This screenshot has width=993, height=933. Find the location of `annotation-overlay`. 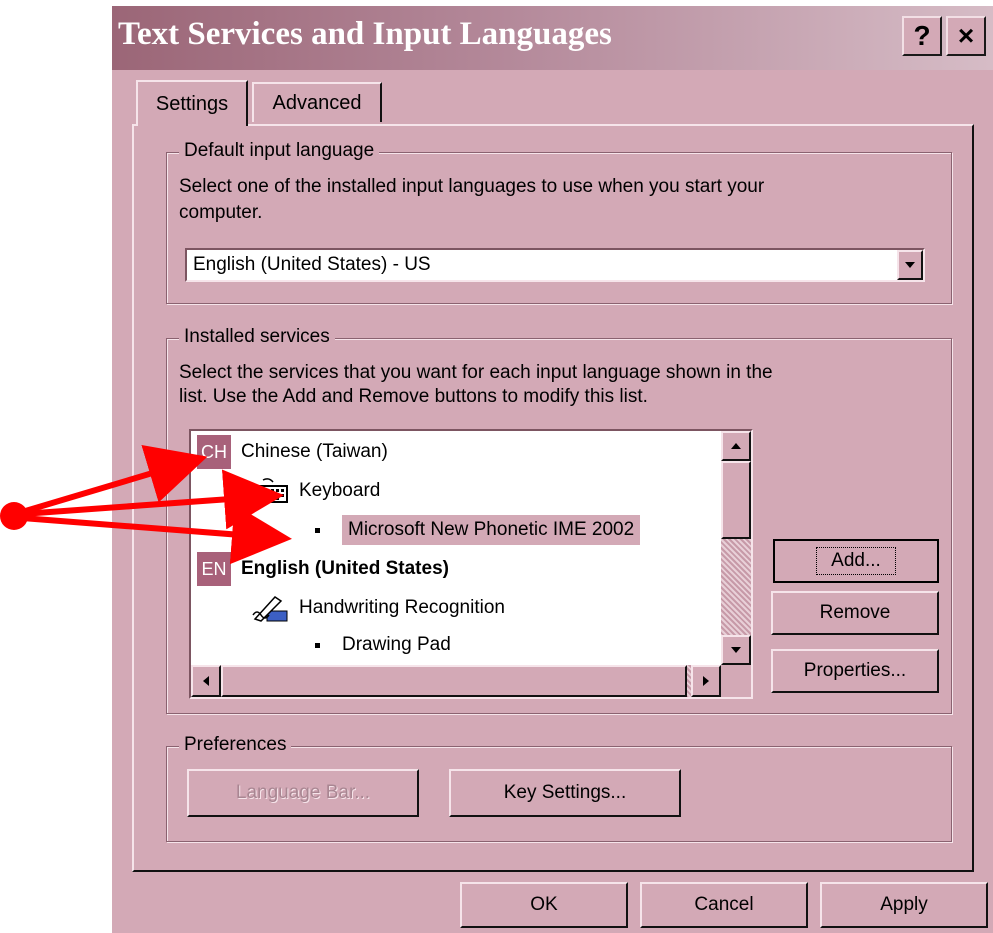

annotation-overlay is located at coordinates (146, 505).